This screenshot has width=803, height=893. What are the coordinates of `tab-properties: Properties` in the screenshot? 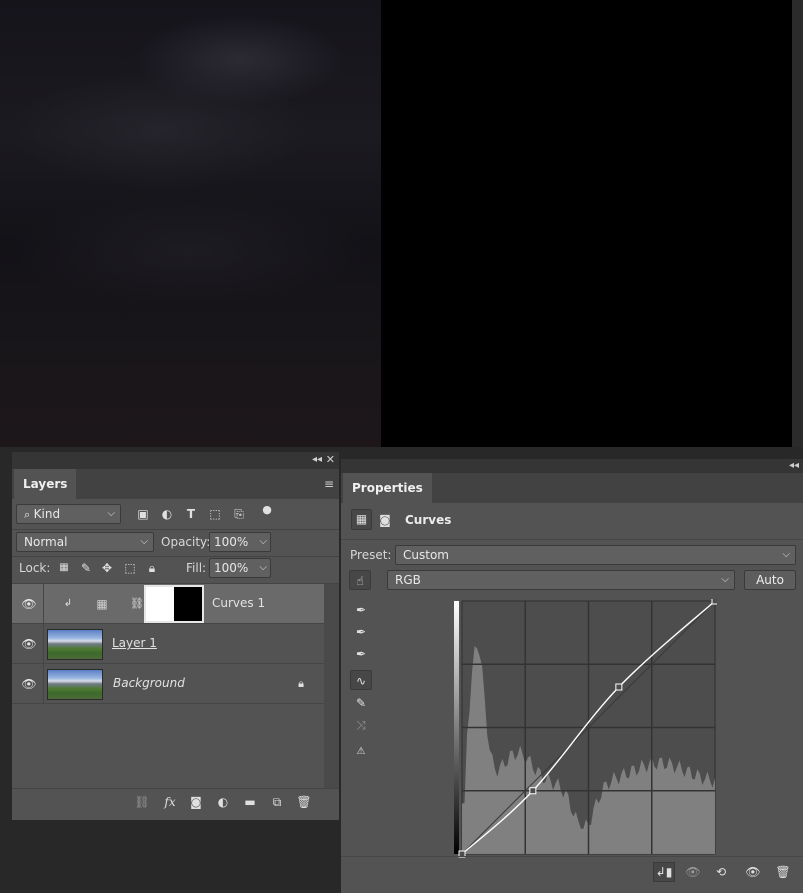 It's located at (387, 488).